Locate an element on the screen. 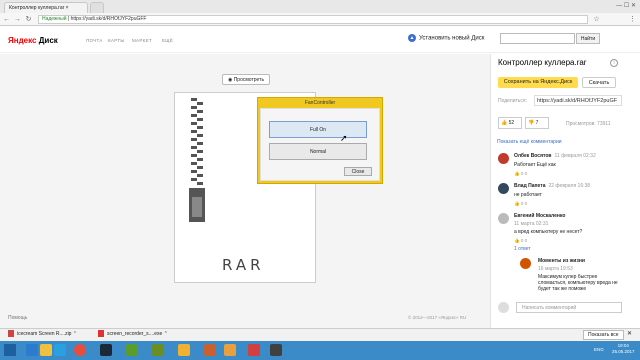  file-name: Контроллер куллера.rar is located at coordinates (542, 62).